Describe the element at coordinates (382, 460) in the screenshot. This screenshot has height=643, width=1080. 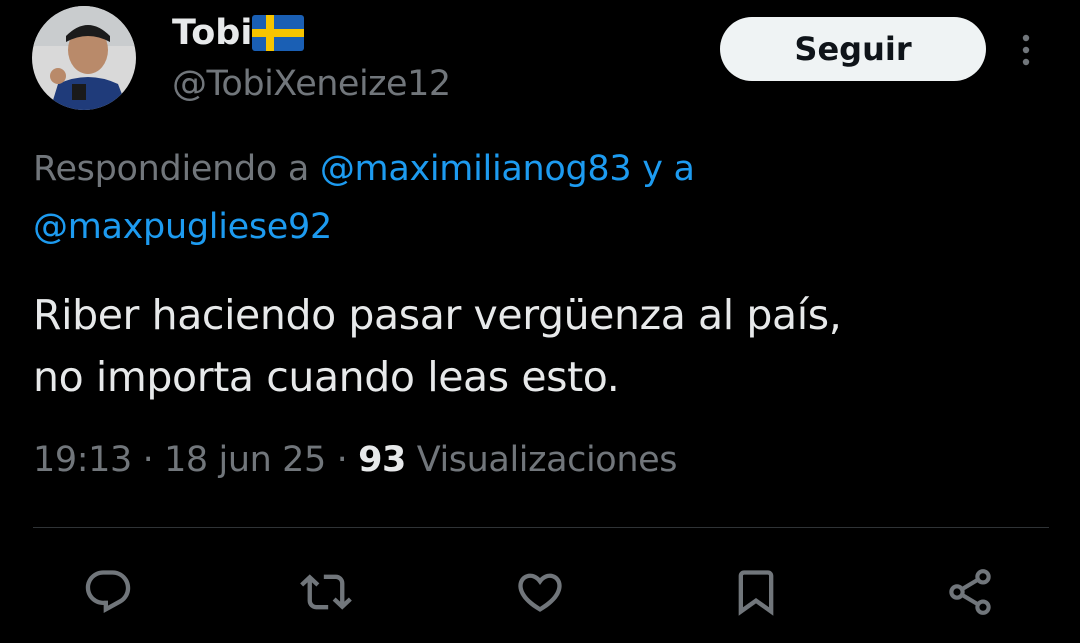
I see `views-count: 93` at that location.